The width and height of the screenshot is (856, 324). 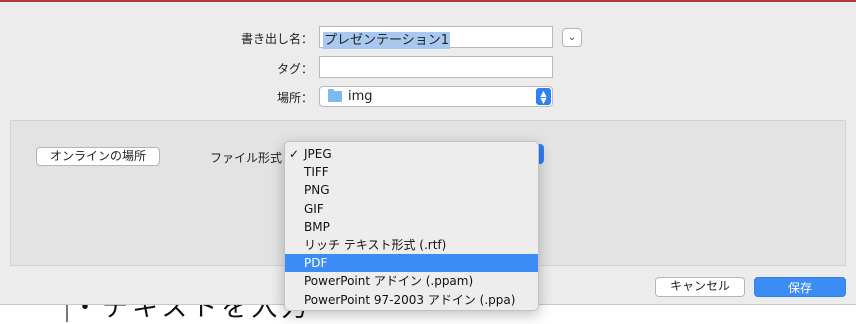 I want to click on online-locations-button: オンラインの場所, so click(x=98, y=156).